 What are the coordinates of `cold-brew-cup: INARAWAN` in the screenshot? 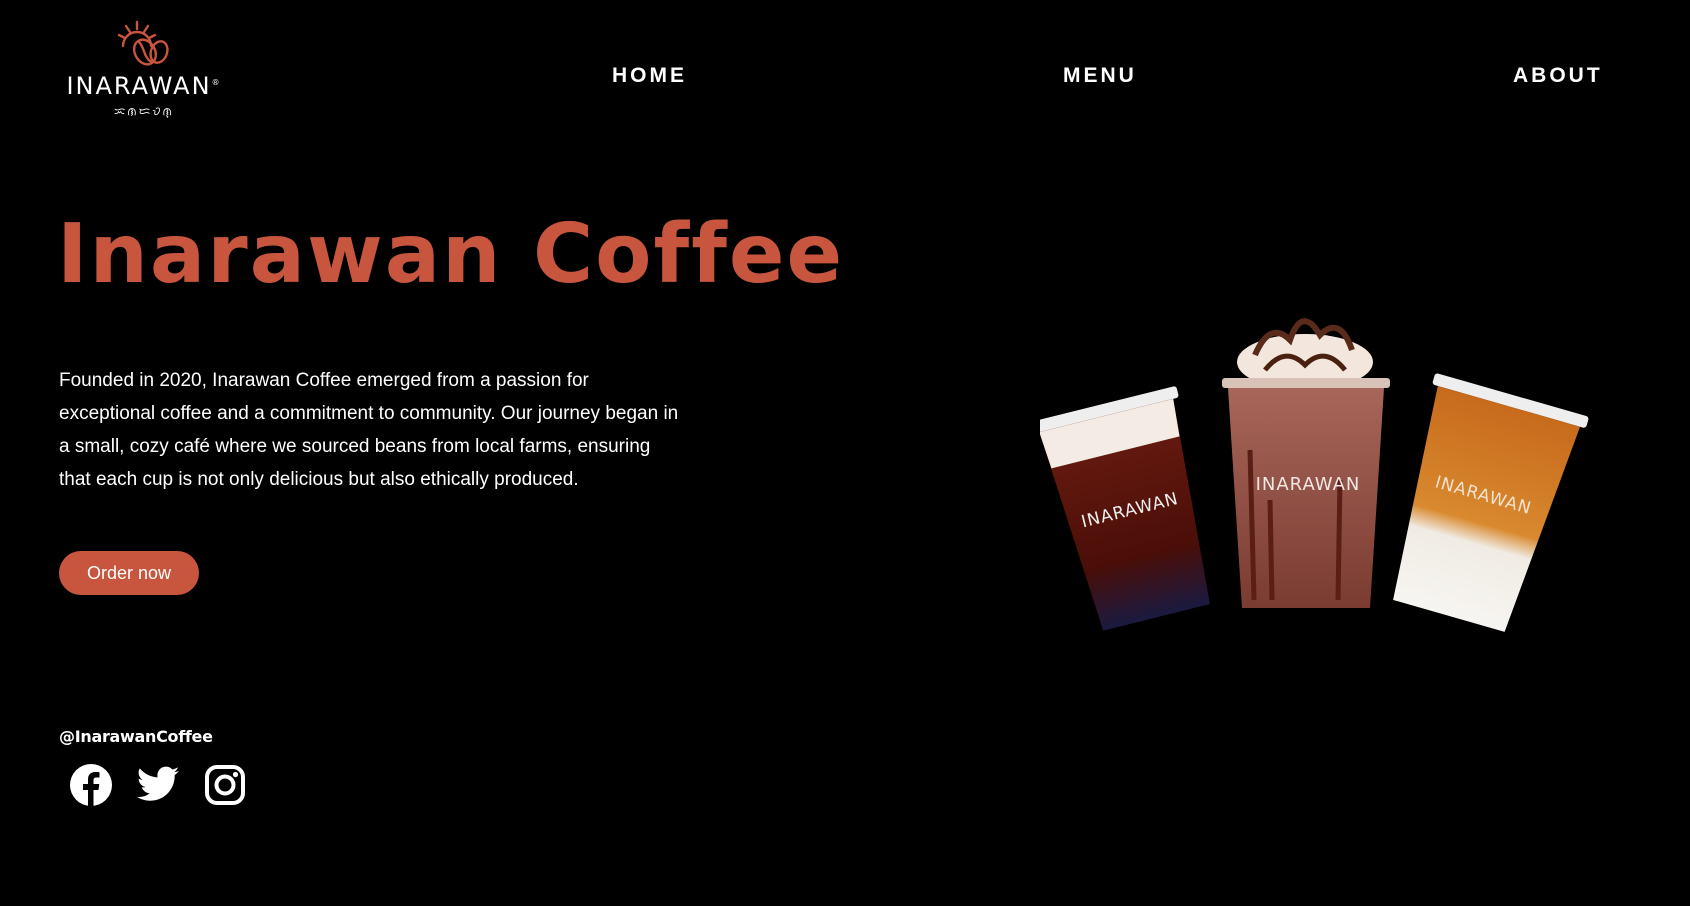 It's located at (1125, 508).